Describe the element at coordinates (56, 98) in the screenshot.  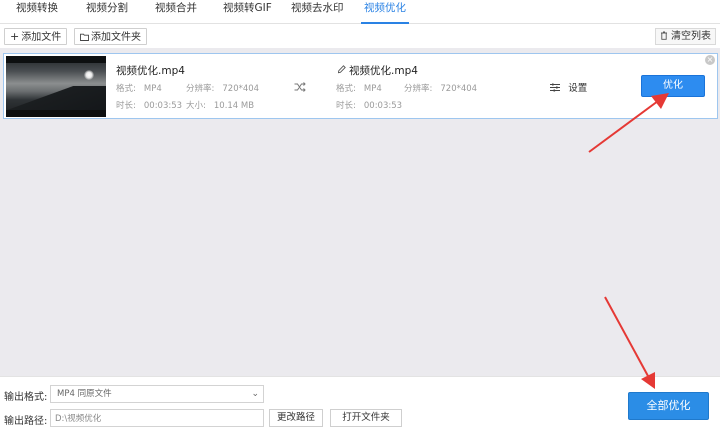
I see `thumbnail-silhouette` at that location.